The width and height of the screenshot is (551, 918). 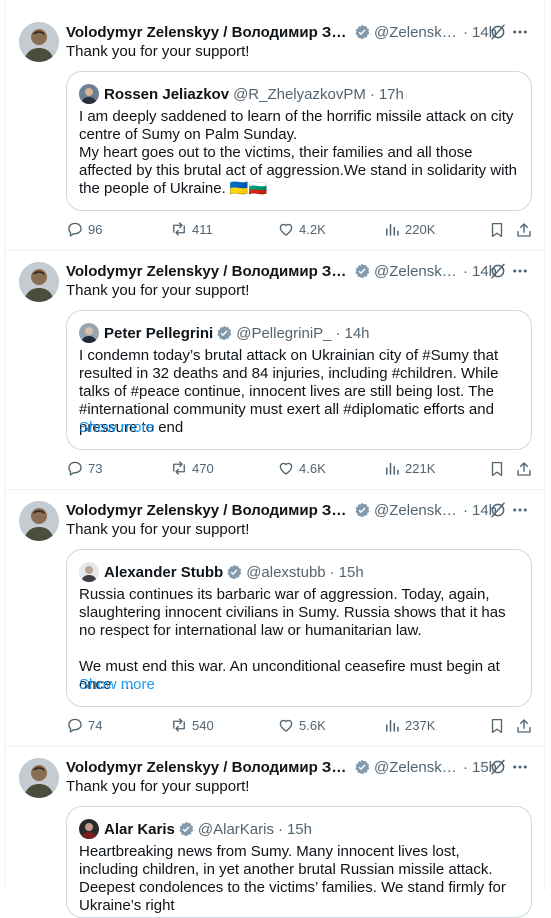 What do you see at coordinates (164, 572) in the screenshot?
I see `quote-author-name: Alexander Stubb` at bounding box center [164, 572].